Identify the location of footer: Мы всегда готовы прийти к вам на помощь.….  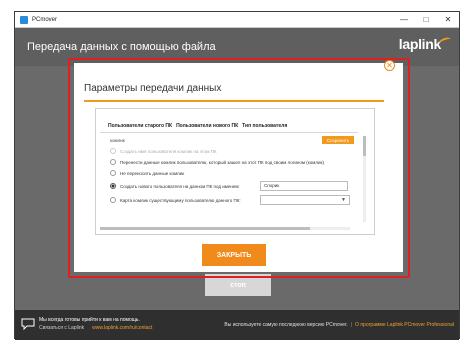
(237, 325).